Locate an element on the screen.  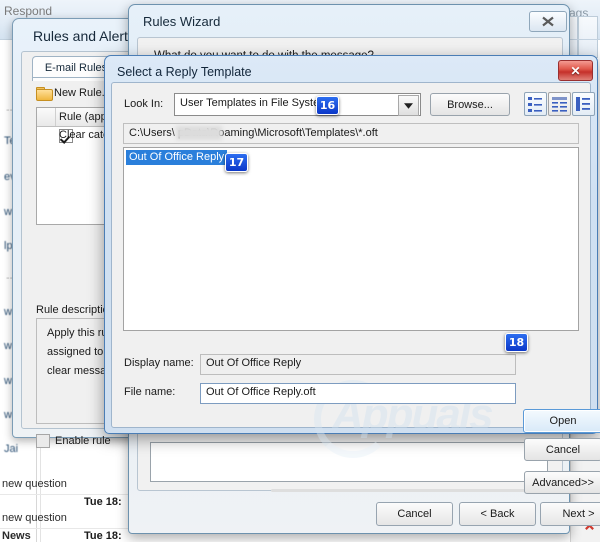
enable-rule-label: Enable rule is located at coordinates (83, 441).